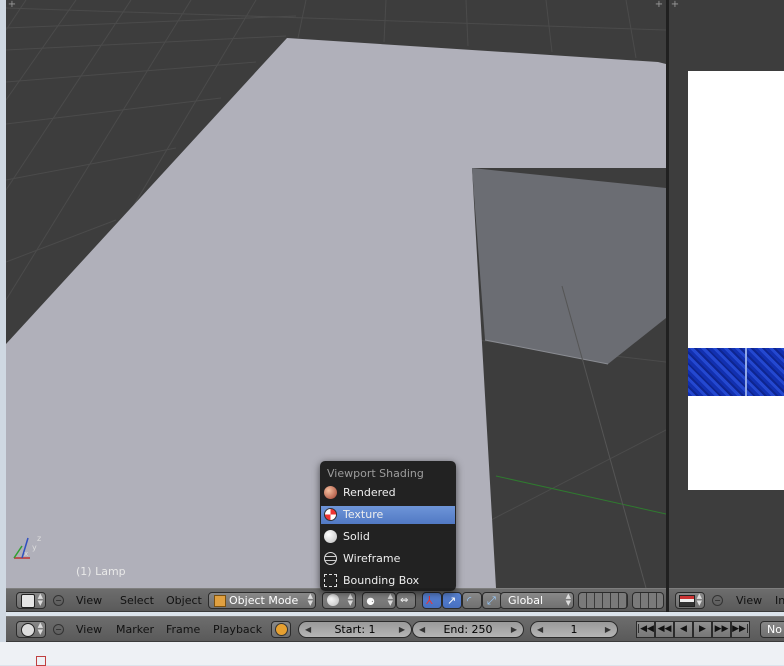 The height and width of the screenshot is (666, 784). I want to click on rotate-manipulator-button: ◜, so click(472, 600).